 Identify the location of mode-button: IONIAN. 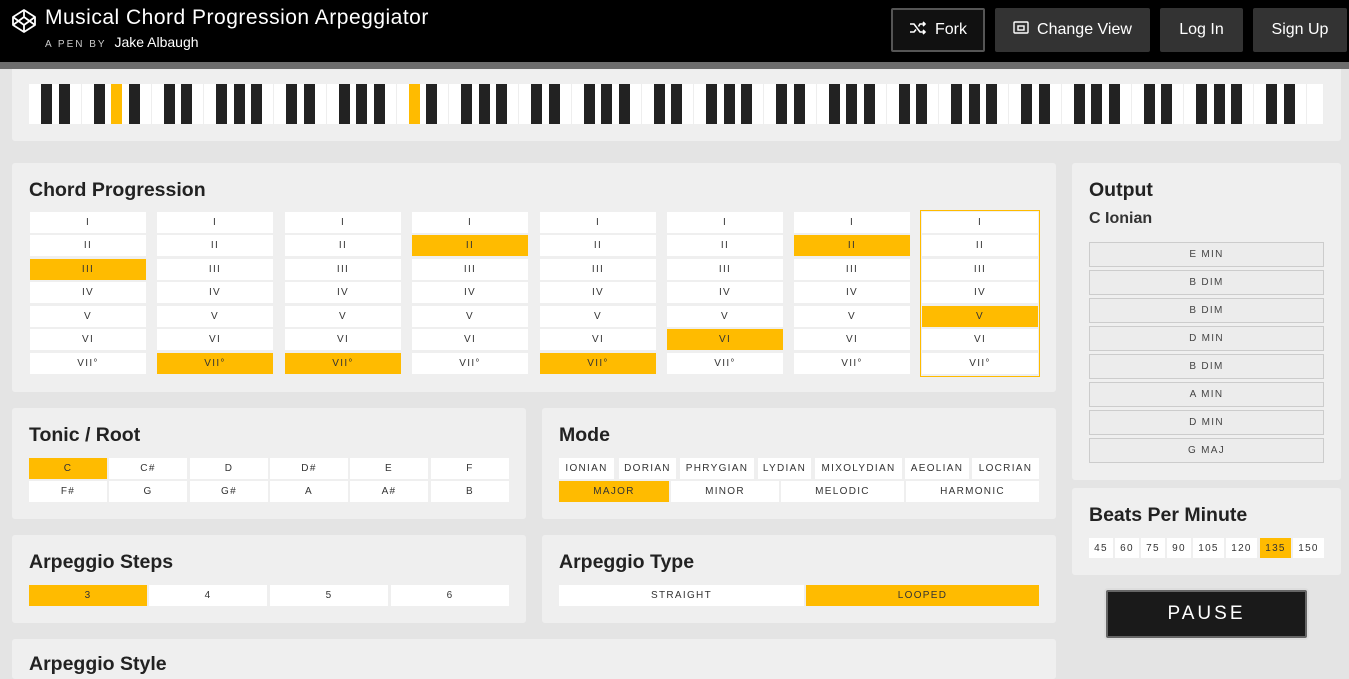
(586, 468).